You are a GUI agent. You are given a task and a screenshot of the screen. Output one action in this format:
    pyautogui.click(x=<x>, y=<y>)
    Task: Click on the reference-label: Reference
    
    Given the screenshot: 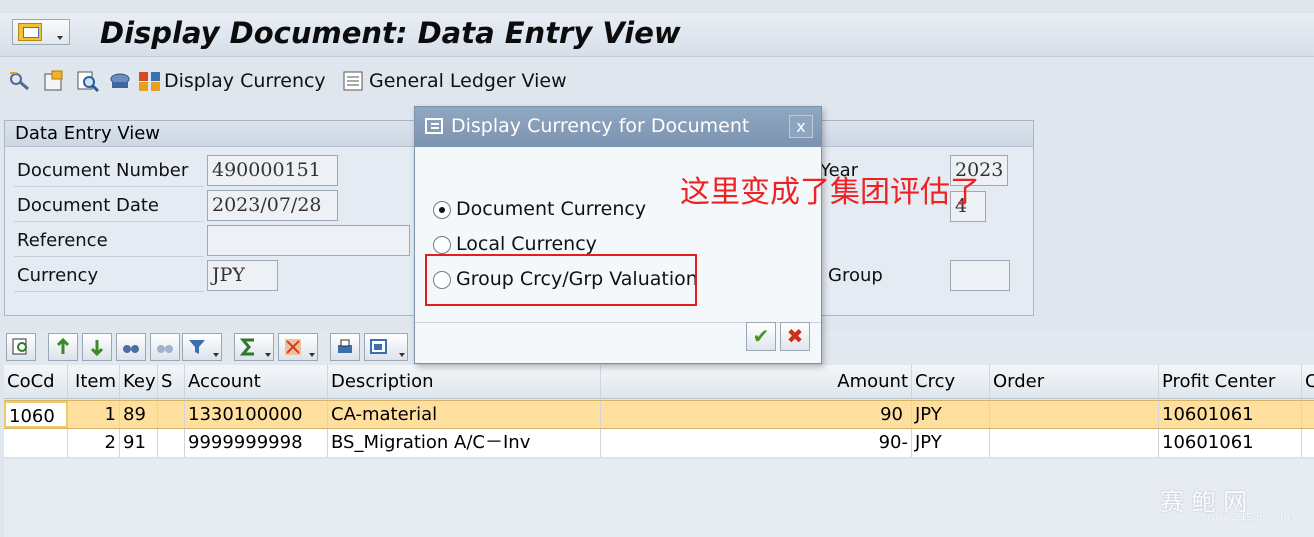 What is the action you would take?
    pyautogui.click(x=62, y=240)
    